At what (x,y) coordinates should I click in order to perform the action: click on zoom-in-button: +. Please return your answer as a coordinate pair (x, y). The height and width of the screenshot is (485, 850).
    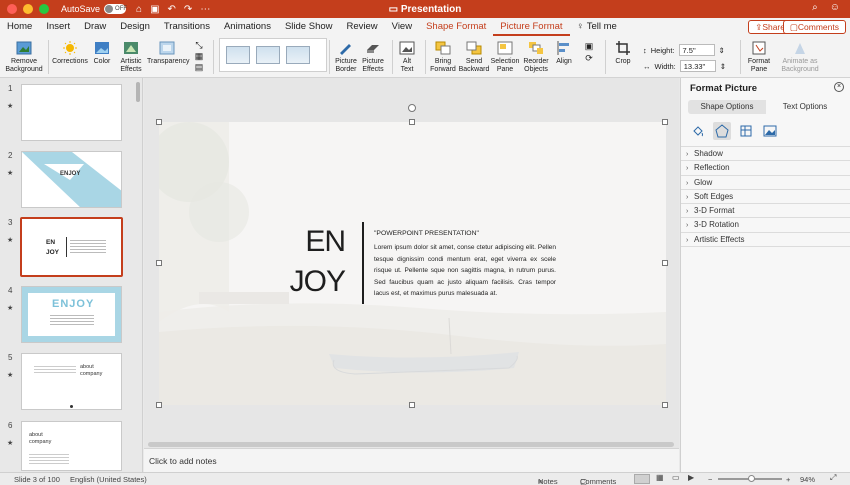
    Looking at the image, I should click on (788, 479).